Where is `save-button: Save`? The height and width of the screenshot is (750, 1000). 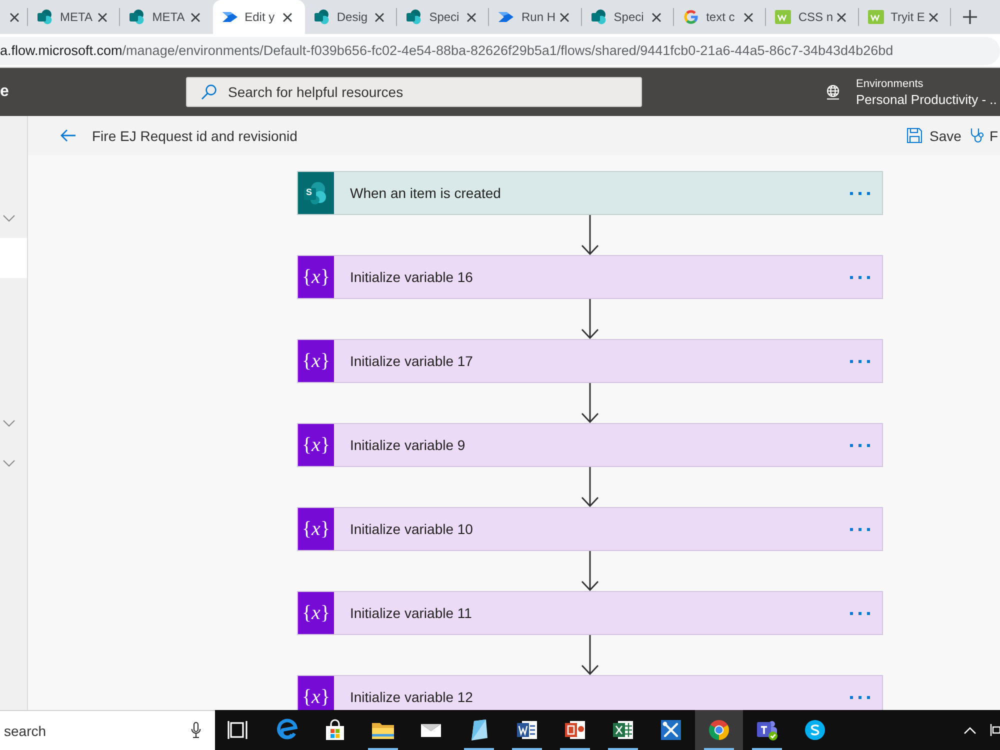 save-button: Save is located at coordinates (934, 136).